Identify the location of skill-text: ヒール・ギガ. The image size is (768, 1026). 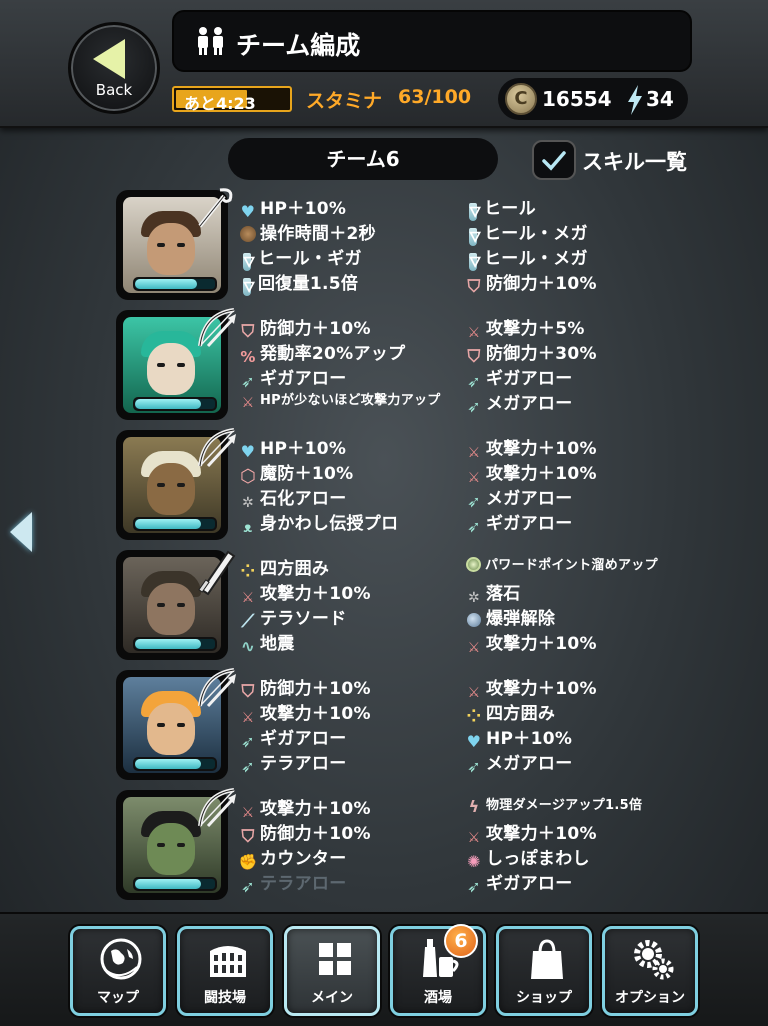
(310, 259).